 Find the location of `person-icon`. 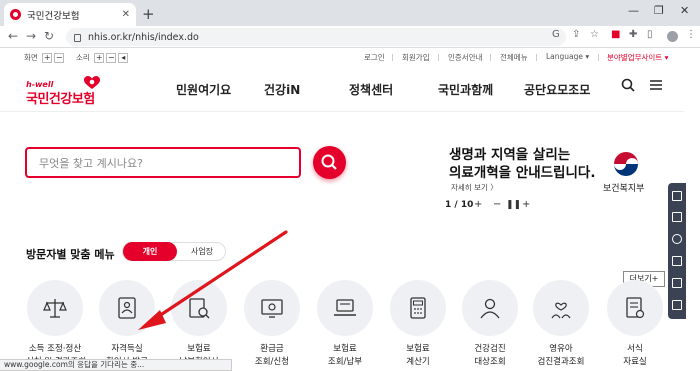

person-icon is located at coordinates (490, 308).